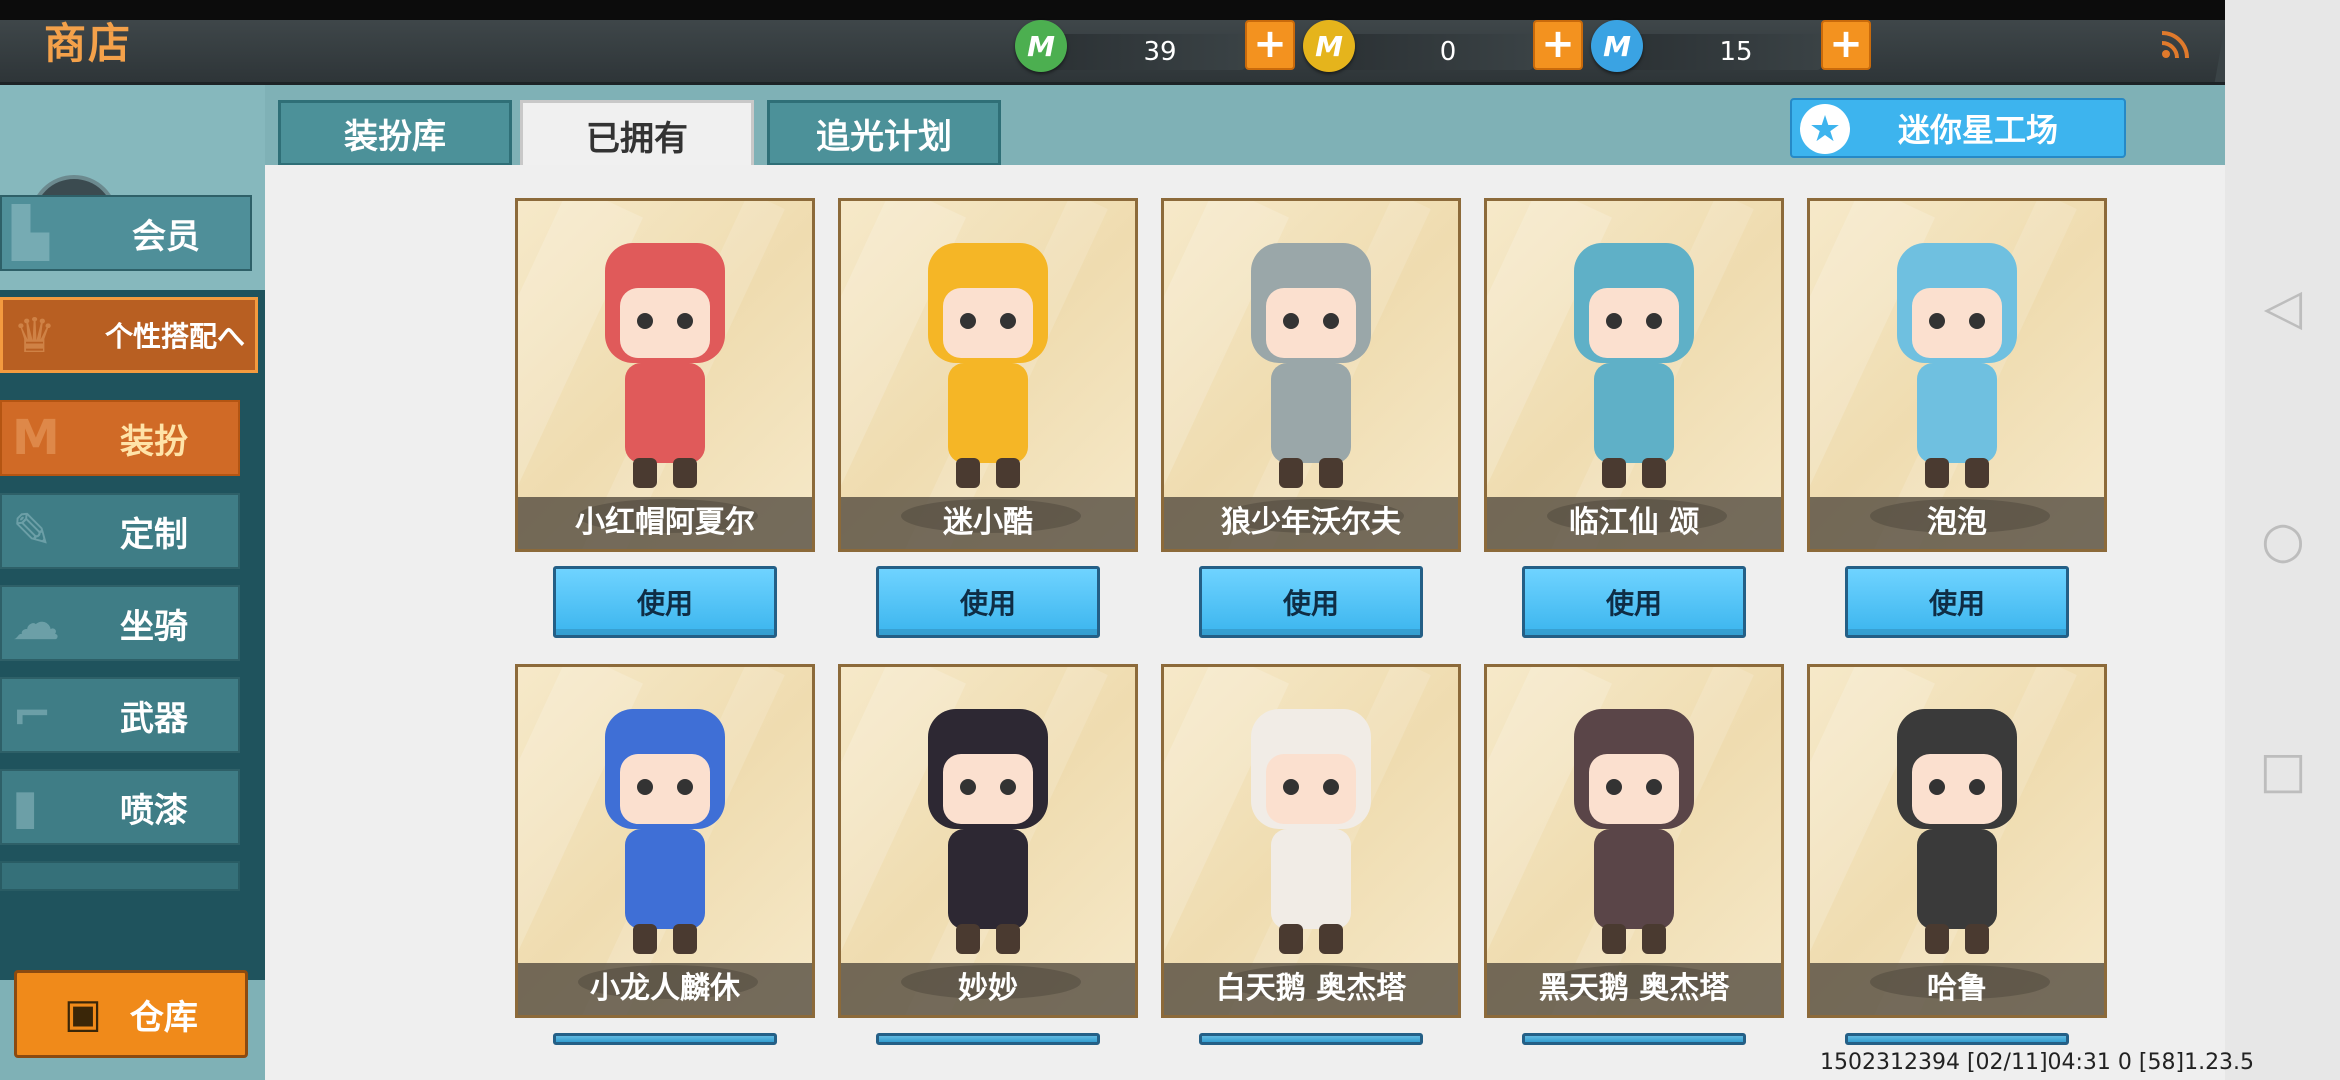 This screenshot has height=1080, width=2340. I want to click on sidebar-item-custom: ✎ 定制, so click(120, 531).